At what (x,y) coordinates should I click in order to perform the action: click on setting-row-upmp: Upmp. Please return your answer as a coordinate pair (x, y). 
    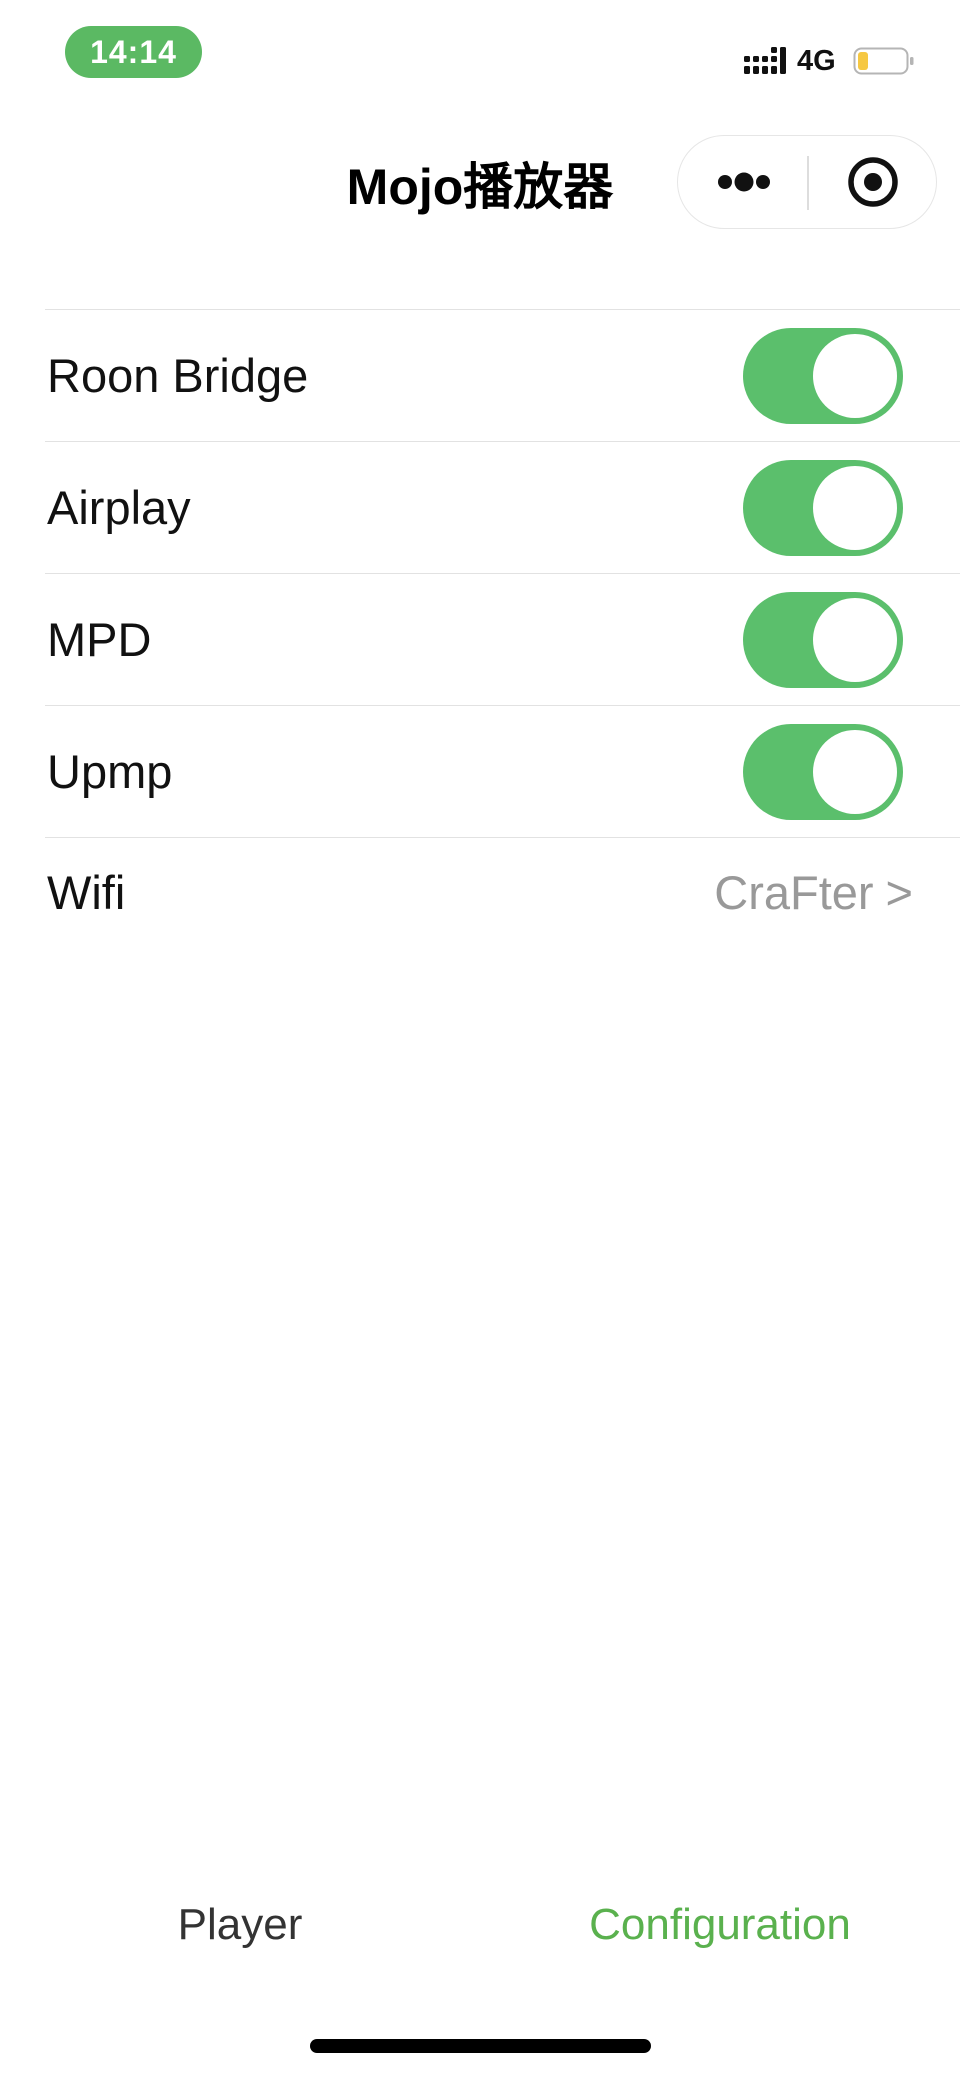
    Looking at the image, I should click on (502, 771).